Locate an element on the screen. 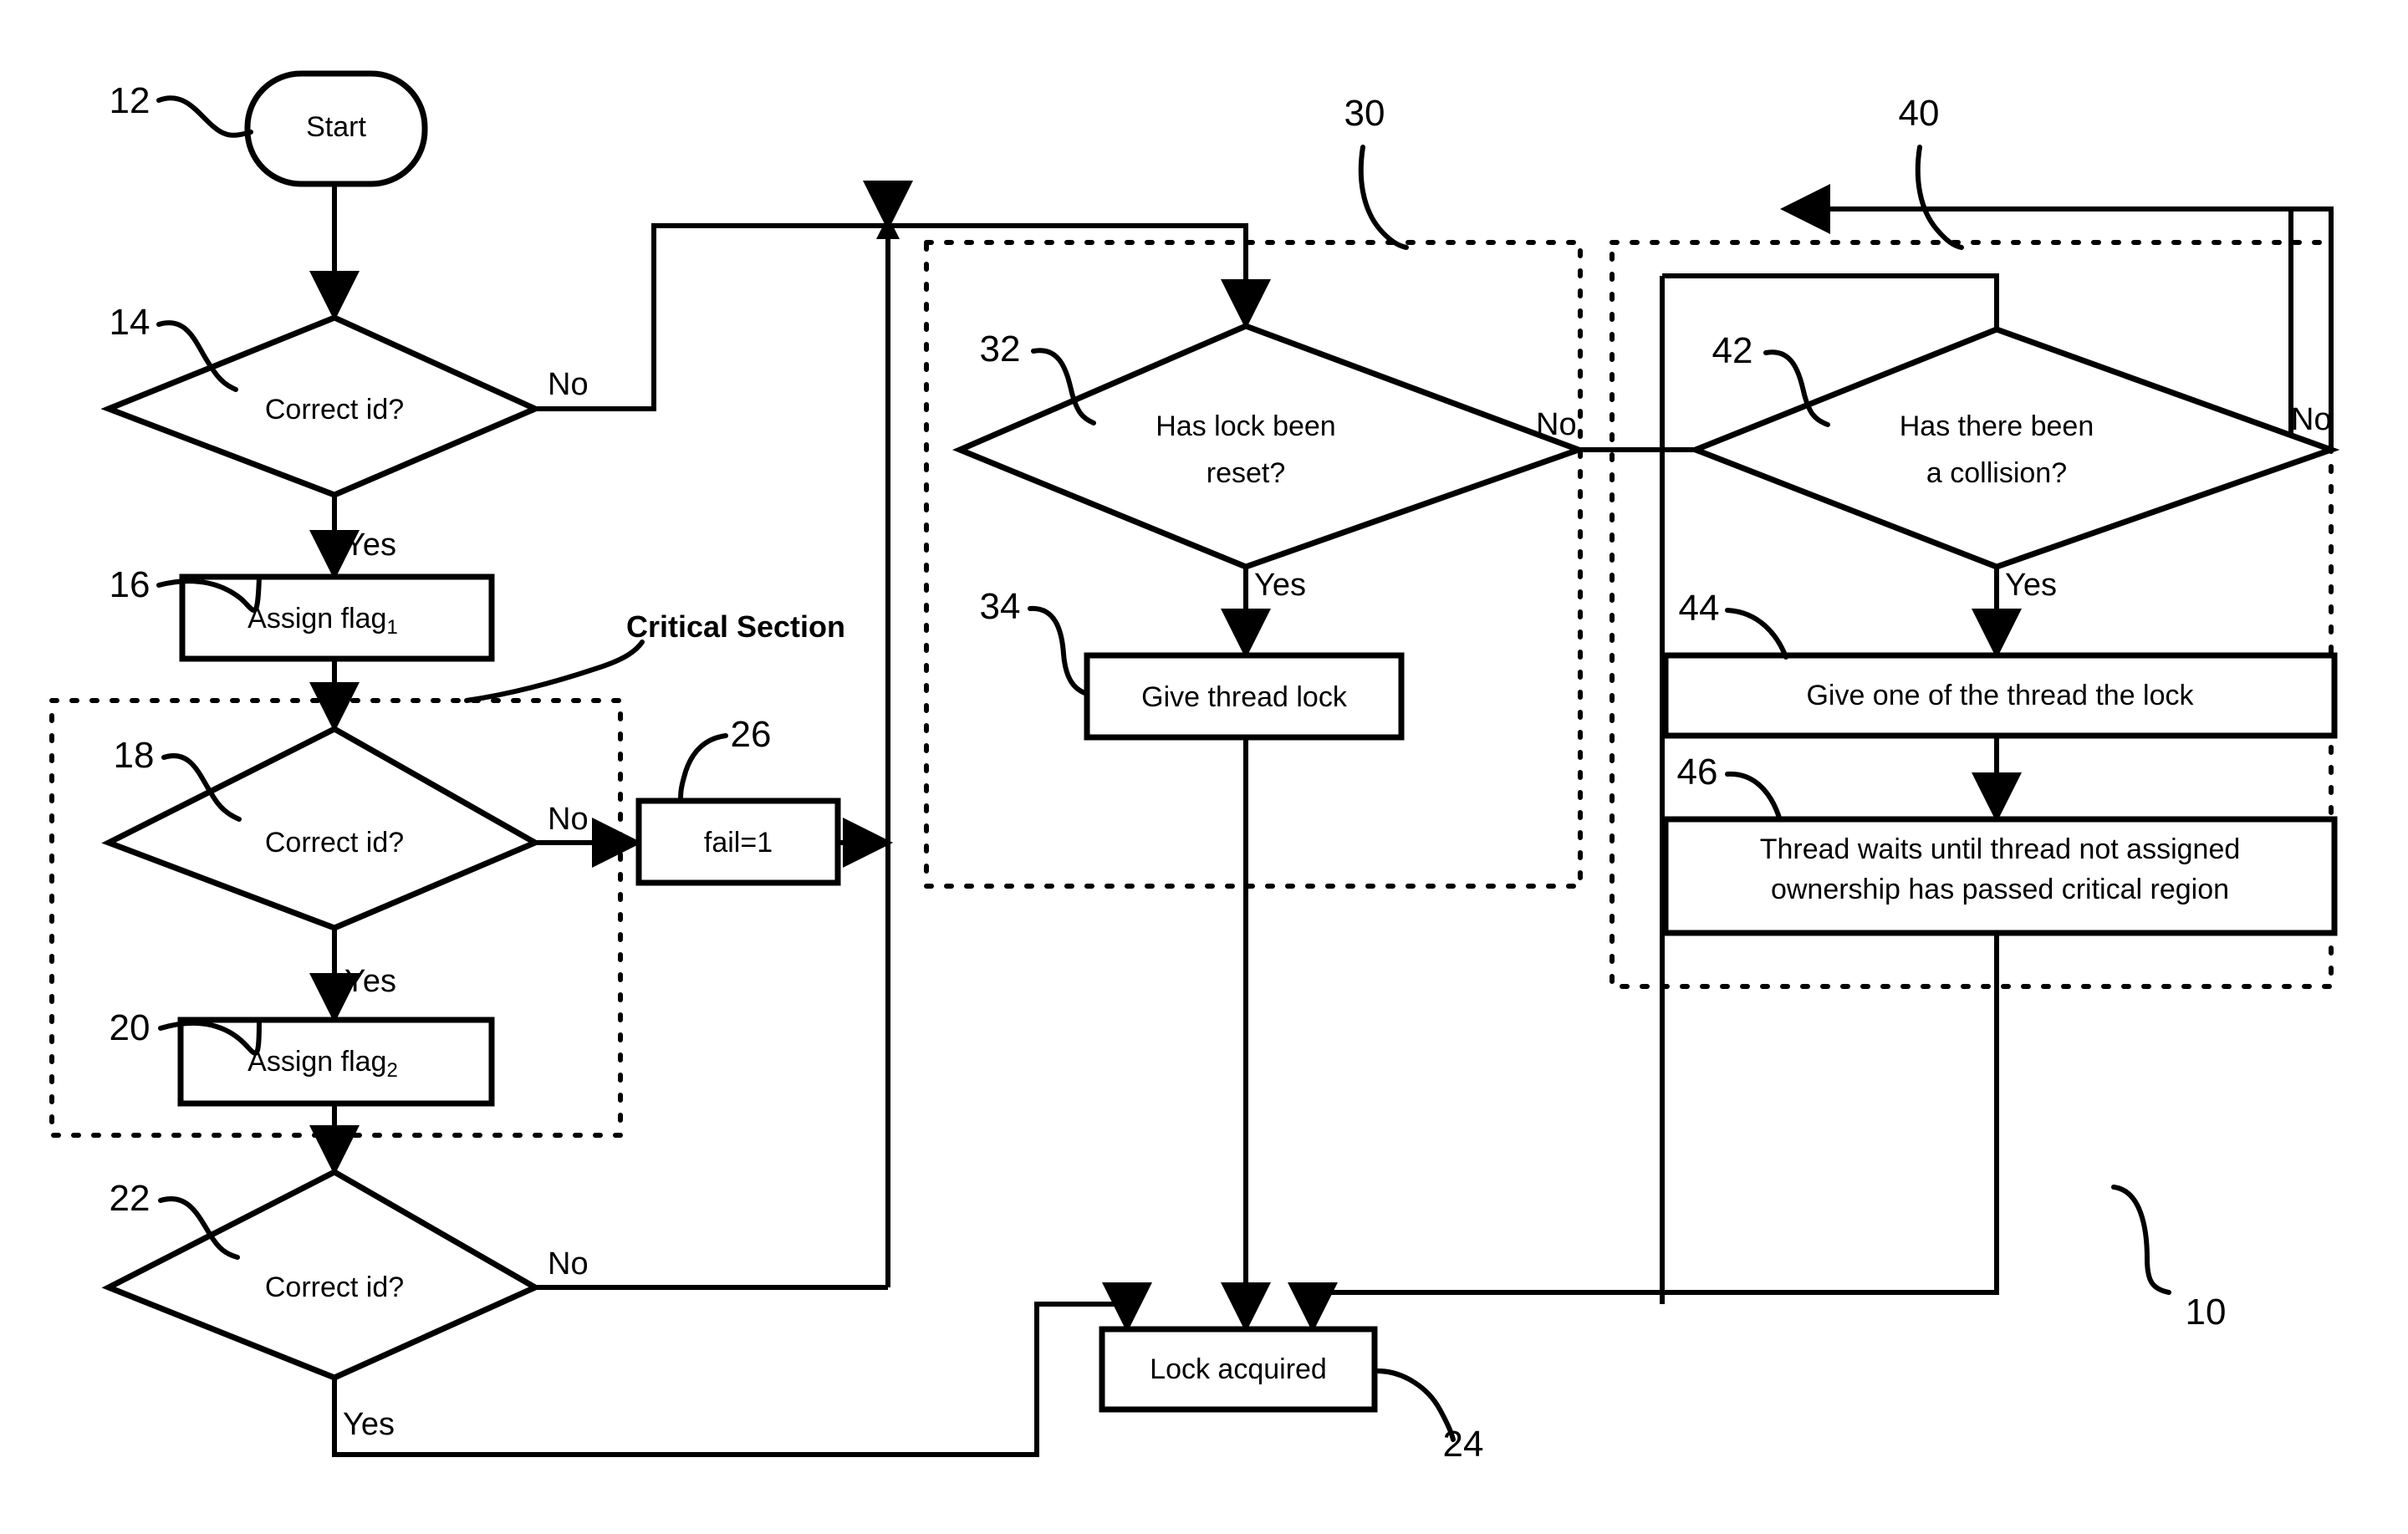 The height and width of the screenshot is (1534, 2408). ref-numeral-44: 44 is located at coordinates (1700, 608).